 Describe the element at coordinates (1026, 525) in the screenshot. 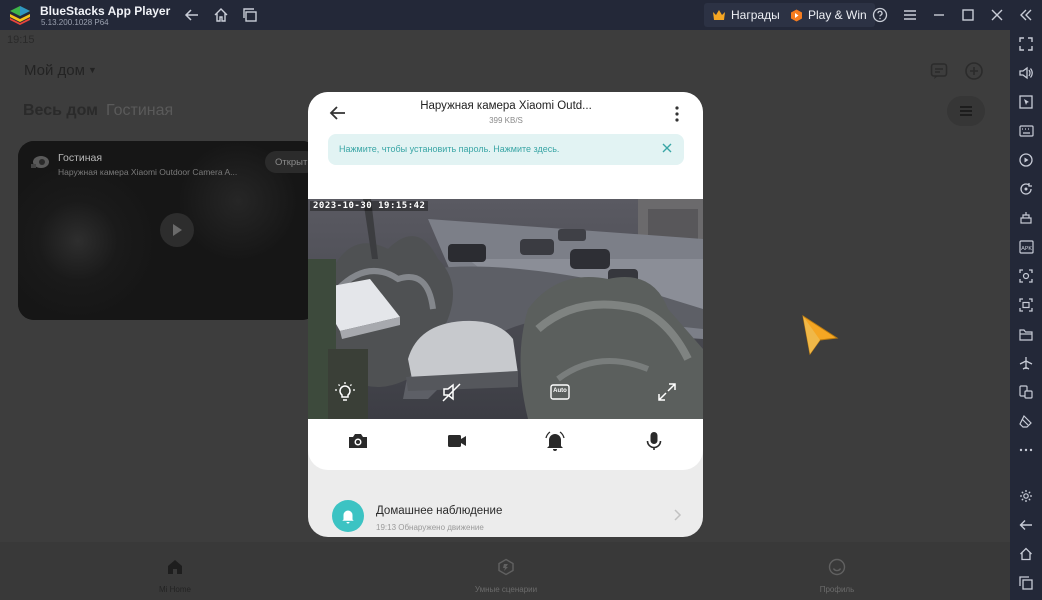

I see `android-back-icon` at that location.